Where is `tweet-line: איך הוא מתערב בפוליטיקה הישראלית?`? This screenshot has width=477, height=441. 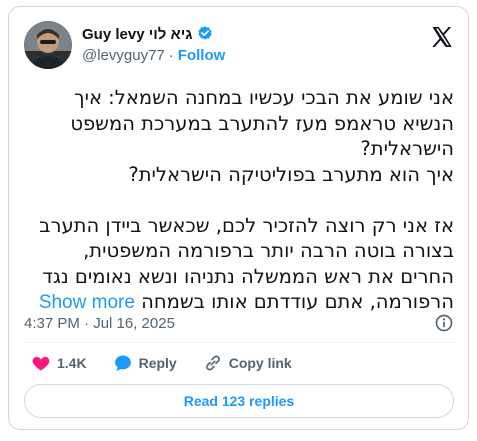 tweet-line: איך הוא מתערב בפוליטיקה הישראלית? is located at coordinates (291, 174).